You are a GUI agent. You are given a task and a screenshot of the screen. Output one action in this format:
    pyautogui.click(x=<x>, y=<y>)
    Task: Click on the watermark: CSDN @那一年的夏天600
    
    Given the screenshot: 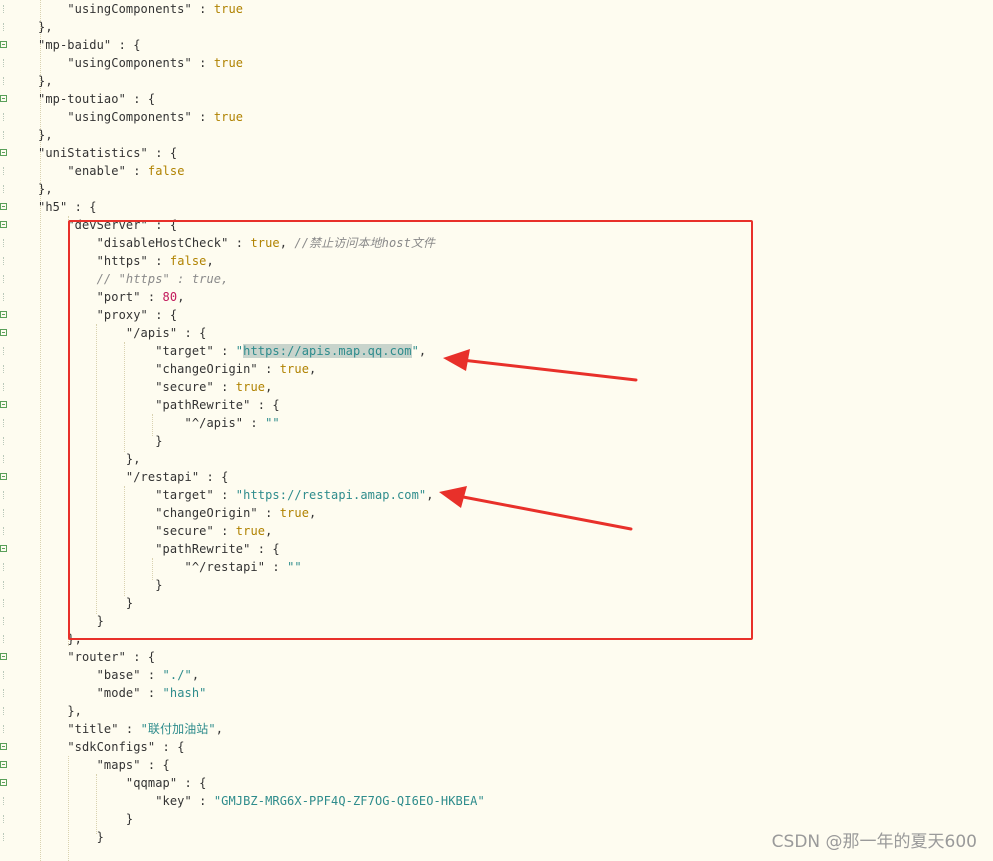 What is the action you would take?
    pyautogui.click(x=874, y=842)
    